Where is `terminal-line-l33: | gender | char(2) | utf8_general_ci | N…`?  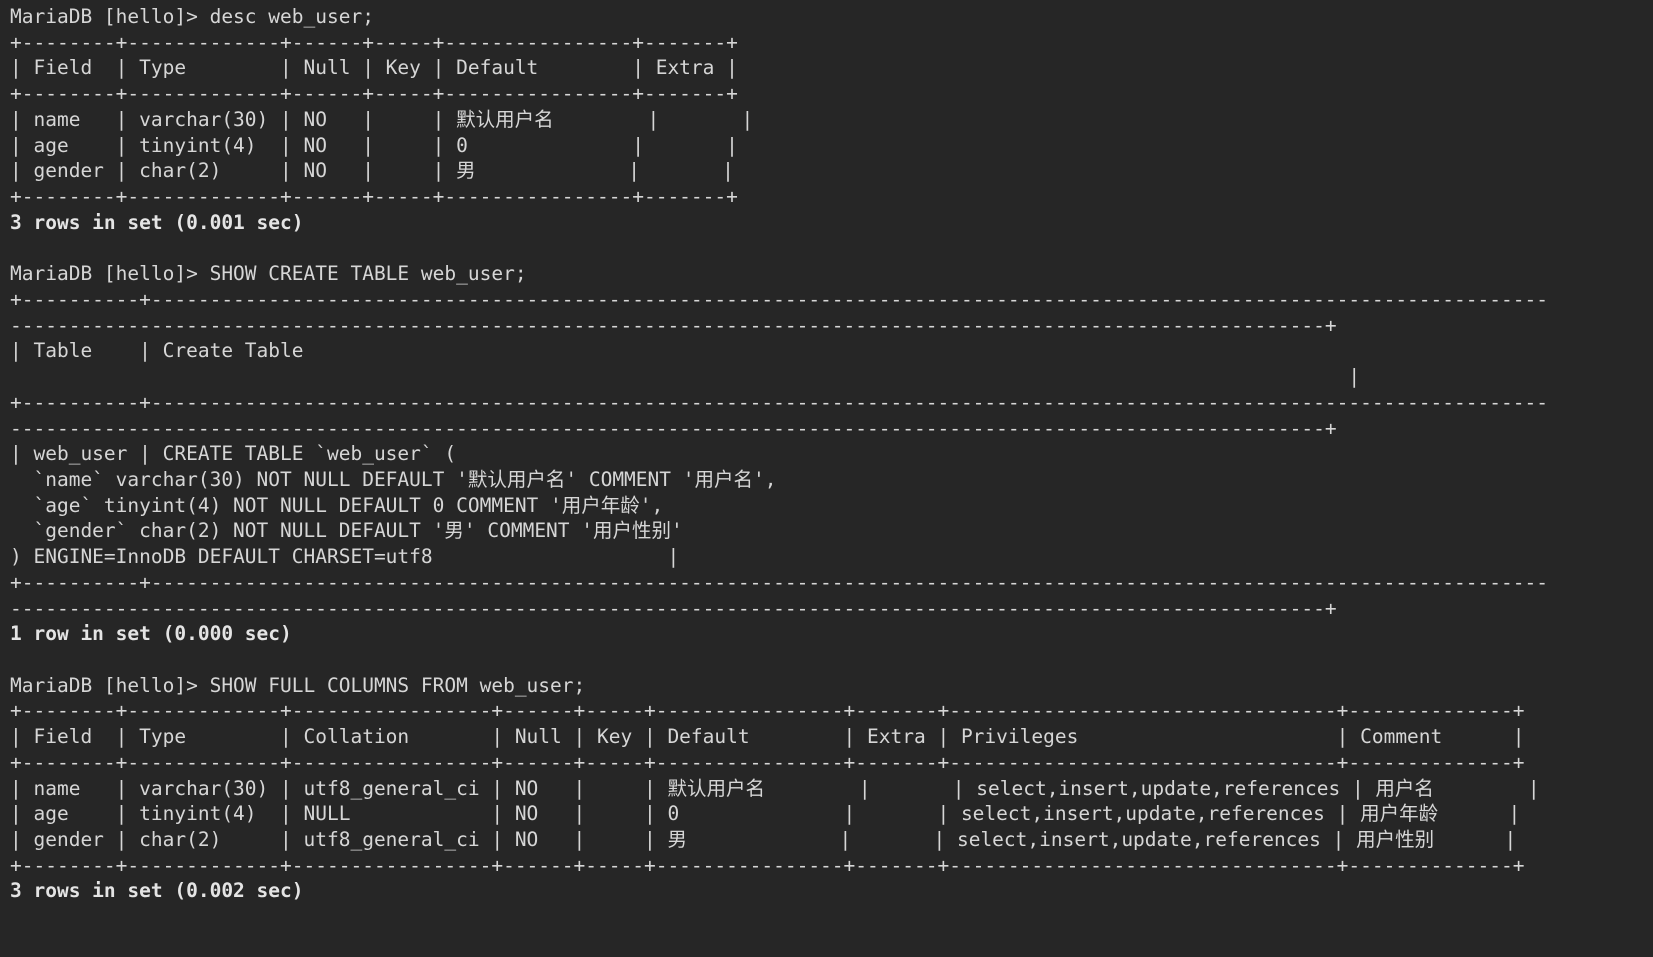
terminal-line-l33: | gender | char(2) | utf8_general_ci | N… is located at coordinates (763, 839).